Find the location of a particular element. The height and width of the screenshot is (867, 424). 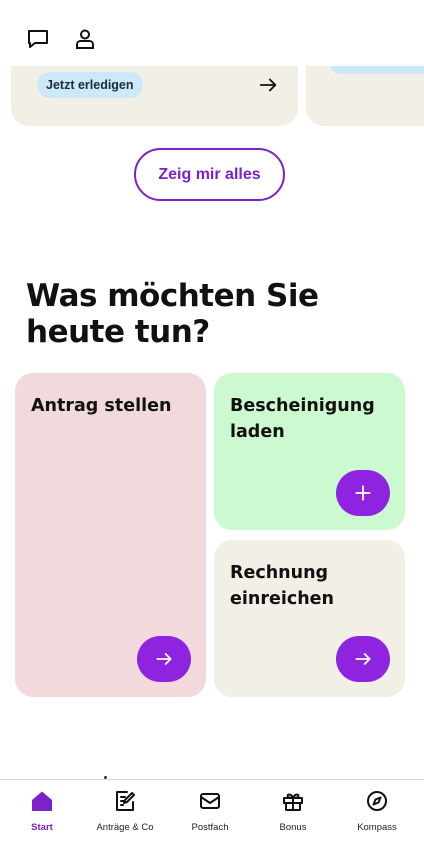

mail-icon is located at coordinates (210, 801).